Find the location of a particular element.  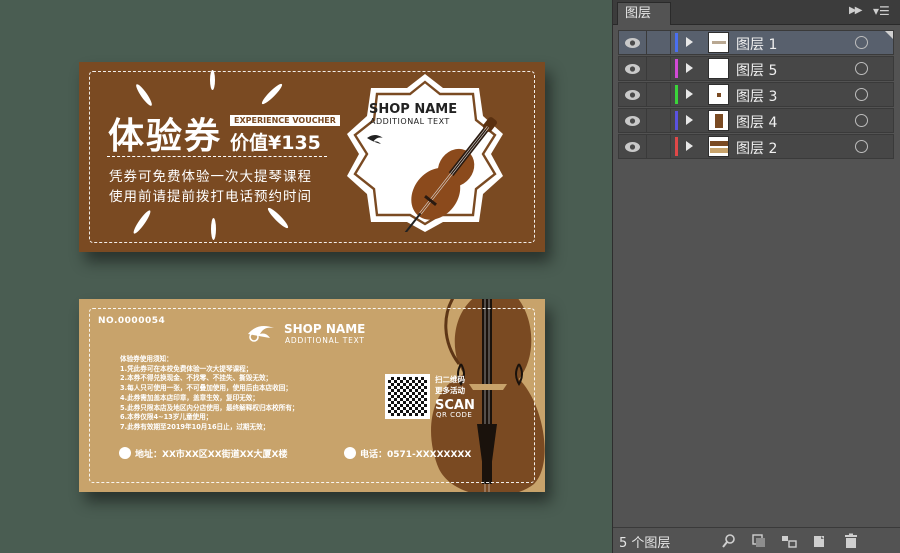

tab-layers: 图层 is located at coordinates (644, 13).